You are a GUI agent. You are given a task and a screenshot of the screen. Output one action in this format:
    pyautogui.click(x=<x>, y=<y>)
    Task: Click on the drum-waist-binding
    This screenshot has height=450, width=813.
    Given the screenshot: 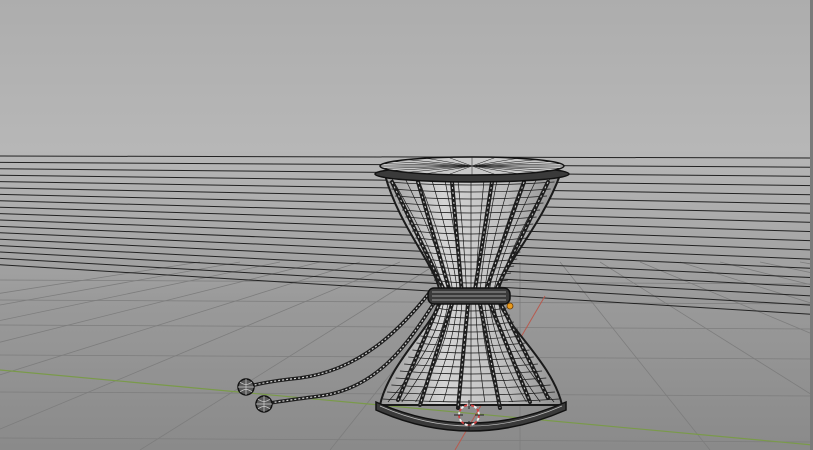 What is the action you would take?
    pyautogui.click(x=469, y=296)
    